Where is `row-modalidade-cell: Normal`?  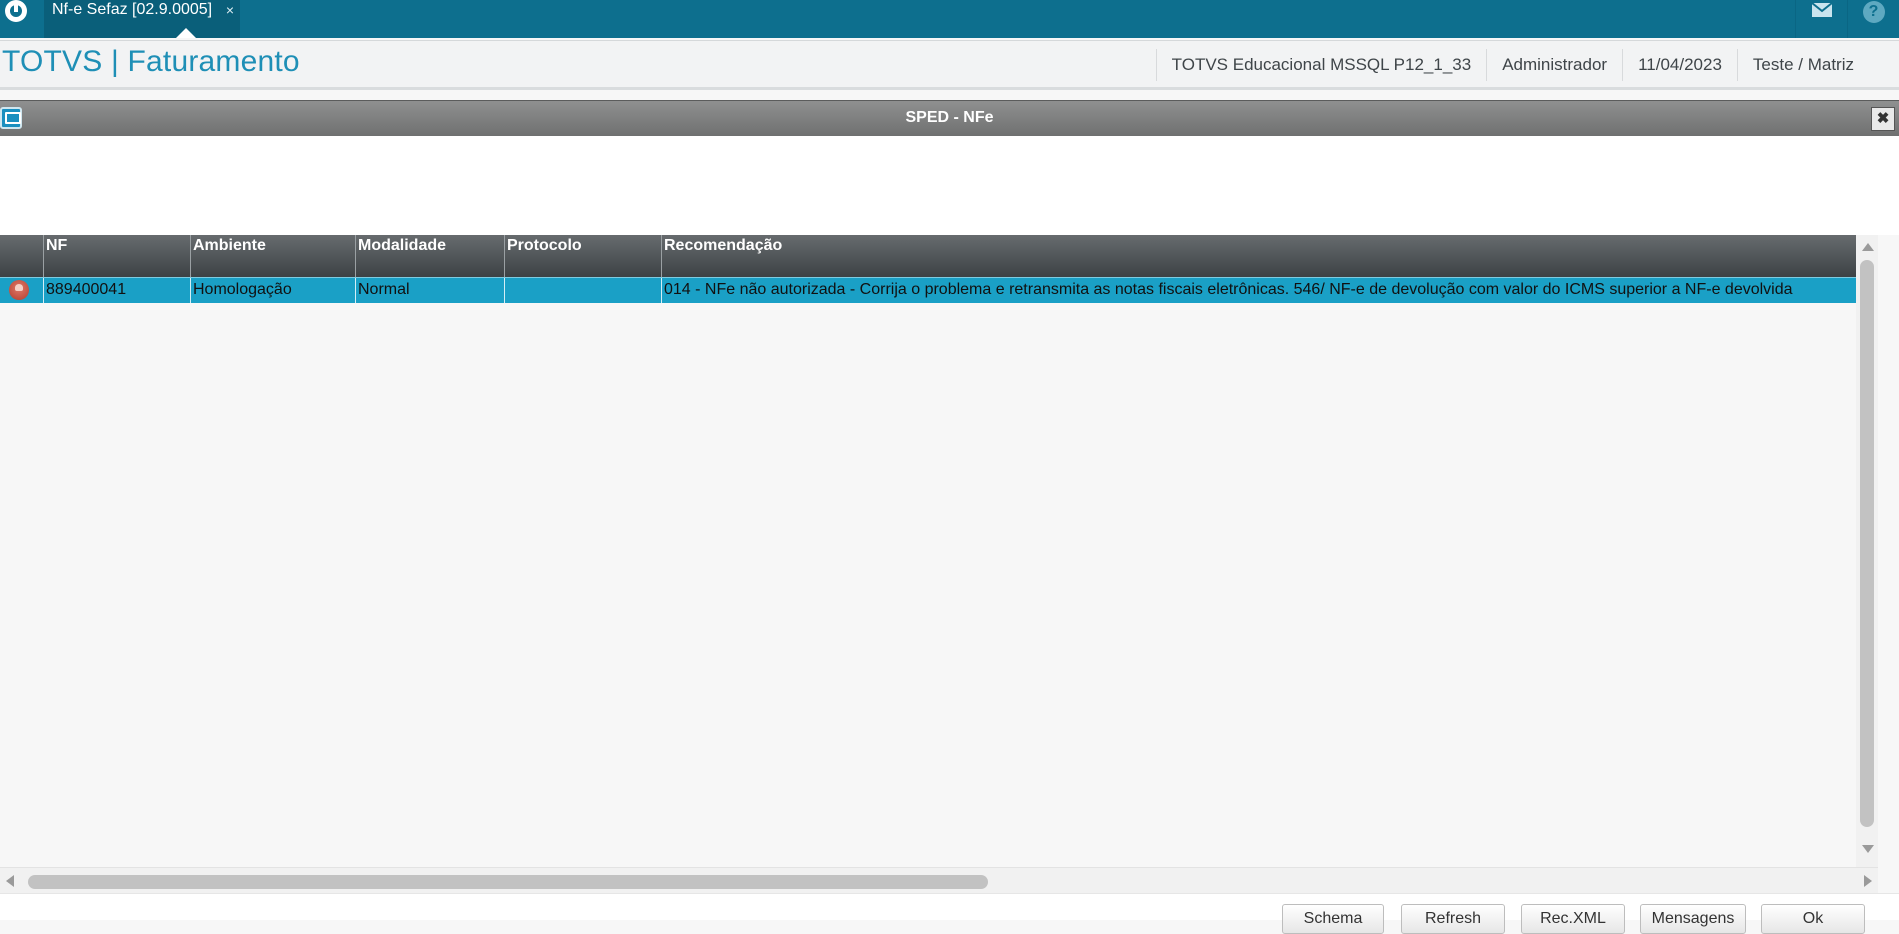 row-modalidade-cell: Normal is located at coordinates (430, 290).